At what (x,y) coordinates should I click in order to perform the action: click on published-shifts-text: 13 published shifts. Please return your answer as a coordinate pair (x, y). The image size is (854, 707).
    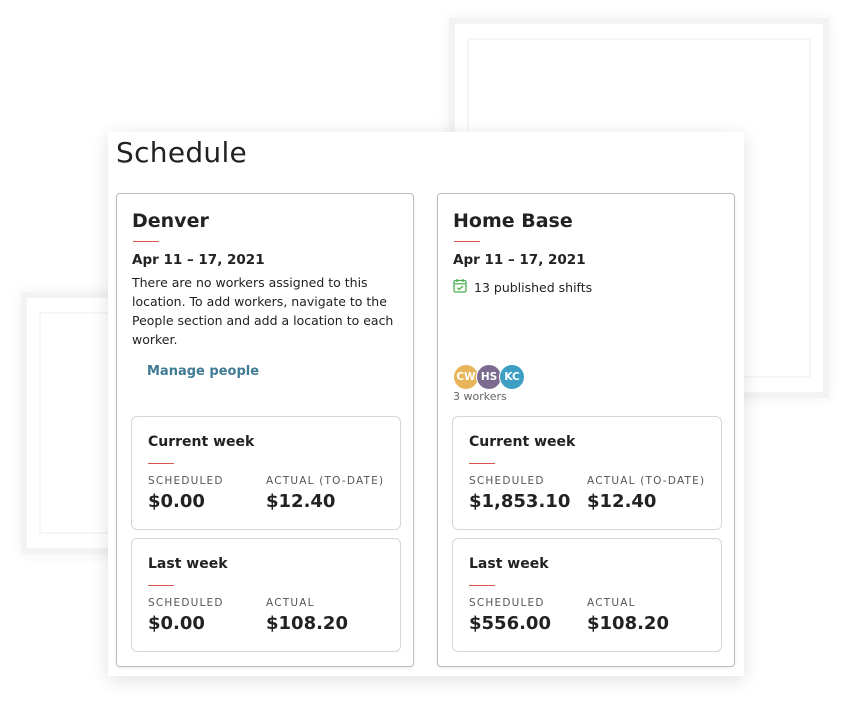
    Looking at the image, I should click on (533, 287).